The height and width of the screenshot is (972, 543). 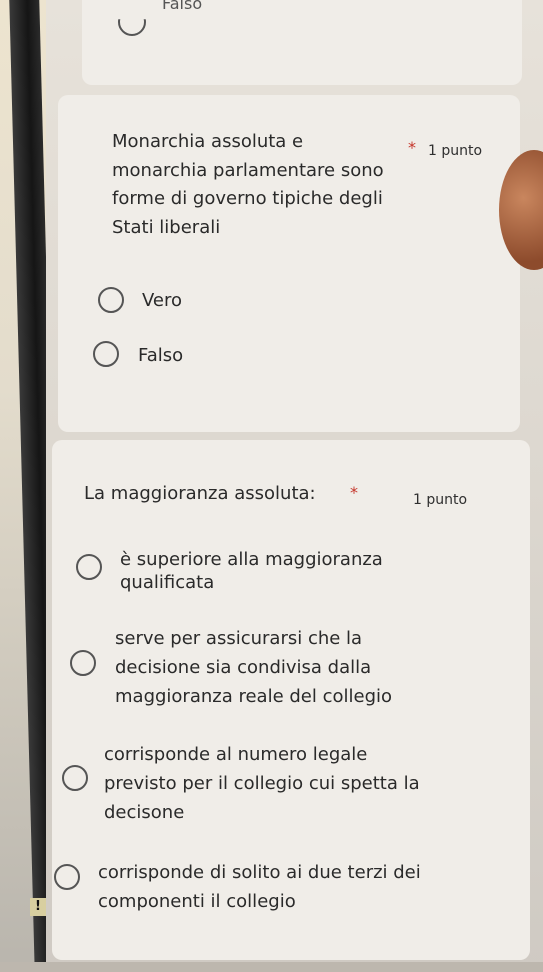 I want to click on question-2-option-3-radio, so click(x=75, y=778).